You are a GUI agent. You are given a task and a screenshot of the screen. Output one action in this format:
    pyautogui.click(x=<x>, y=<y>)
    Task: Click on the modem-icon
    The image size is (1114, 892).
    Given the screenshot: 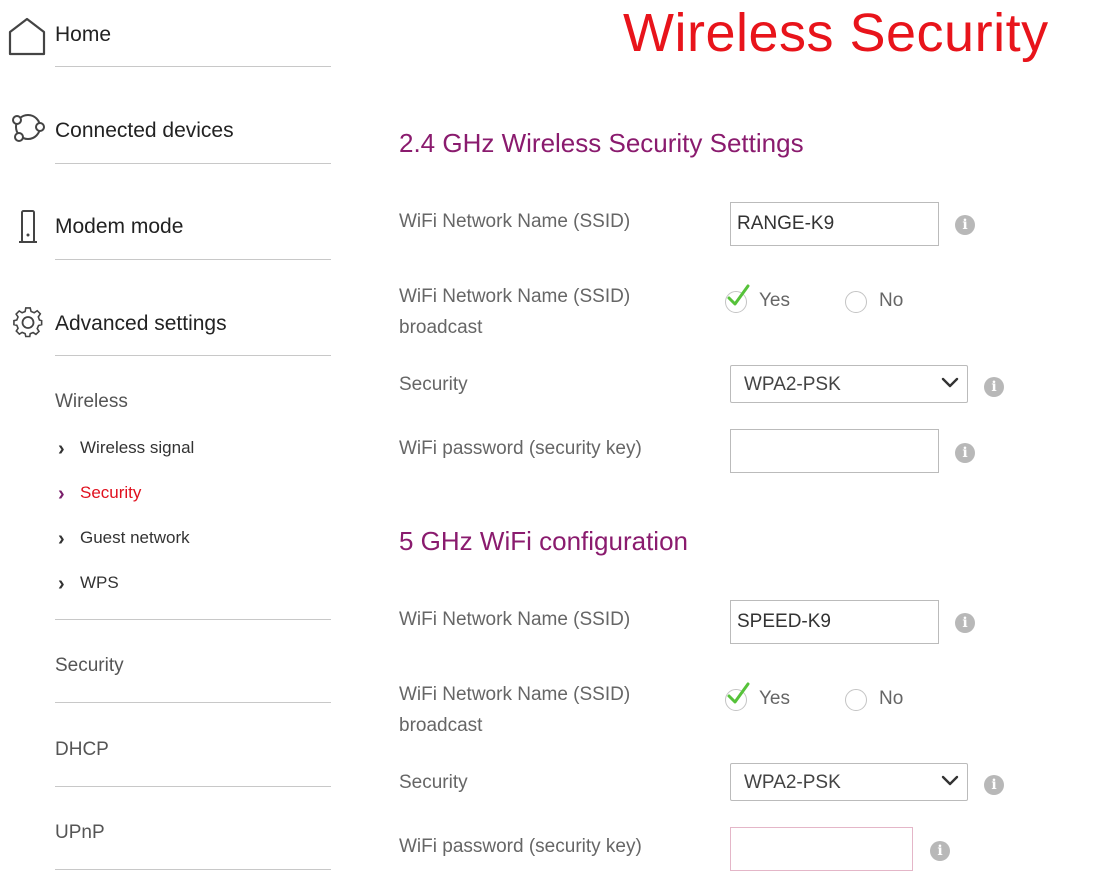 What is the action you would take?
    pyautogui.click(x=27, y=228)
    